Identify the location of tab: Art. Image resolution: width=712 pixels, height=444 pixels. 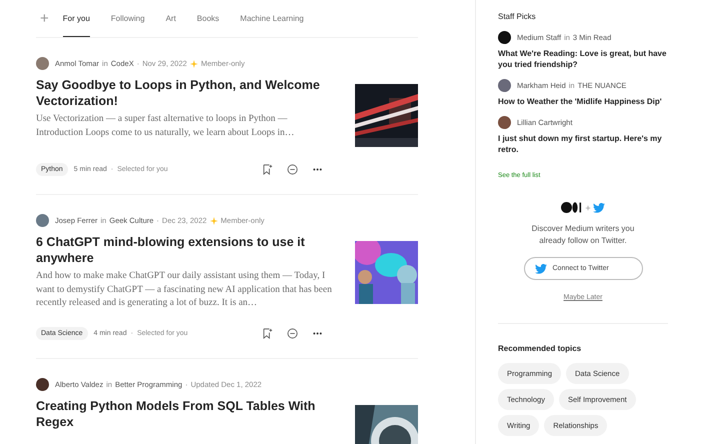
(171, 18).